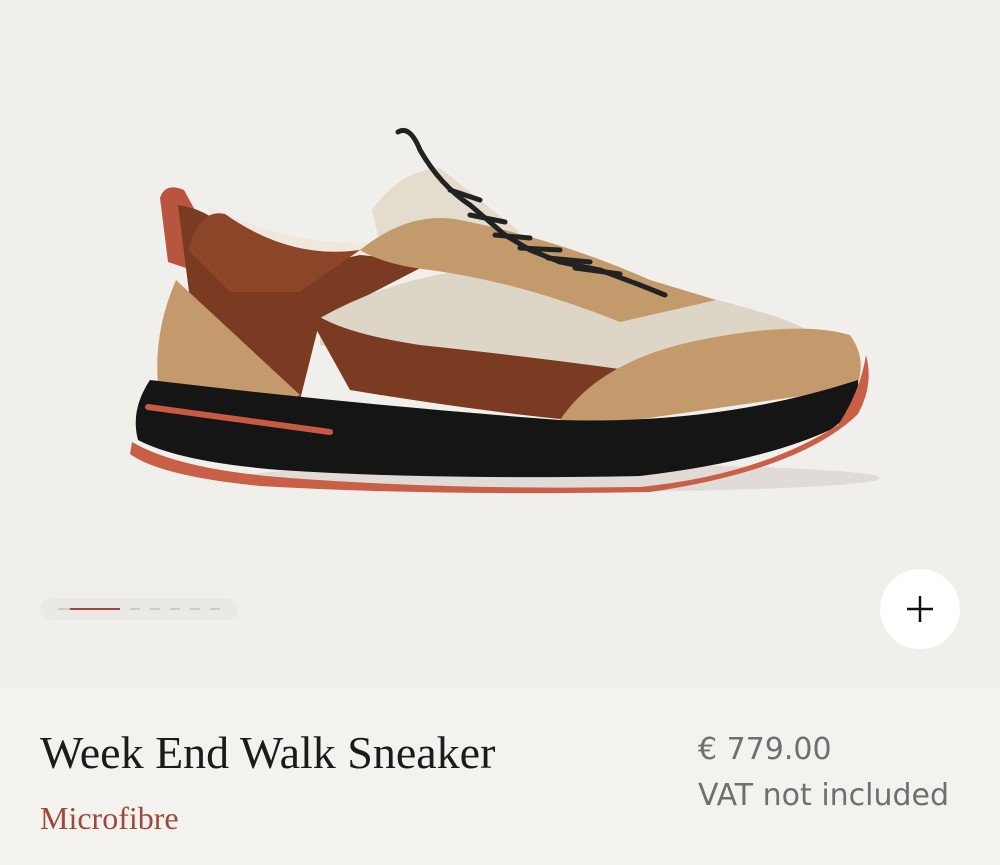 This screenshot has height=865, width=1000. I want to click on carousel-dash-active, so click(95, 609).